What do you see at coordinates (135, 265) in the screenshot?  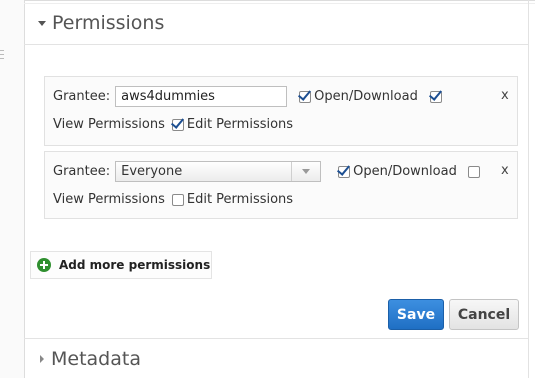 I see `add-more-permissions-label: Add more permissions` at bounding box center [135, 265].